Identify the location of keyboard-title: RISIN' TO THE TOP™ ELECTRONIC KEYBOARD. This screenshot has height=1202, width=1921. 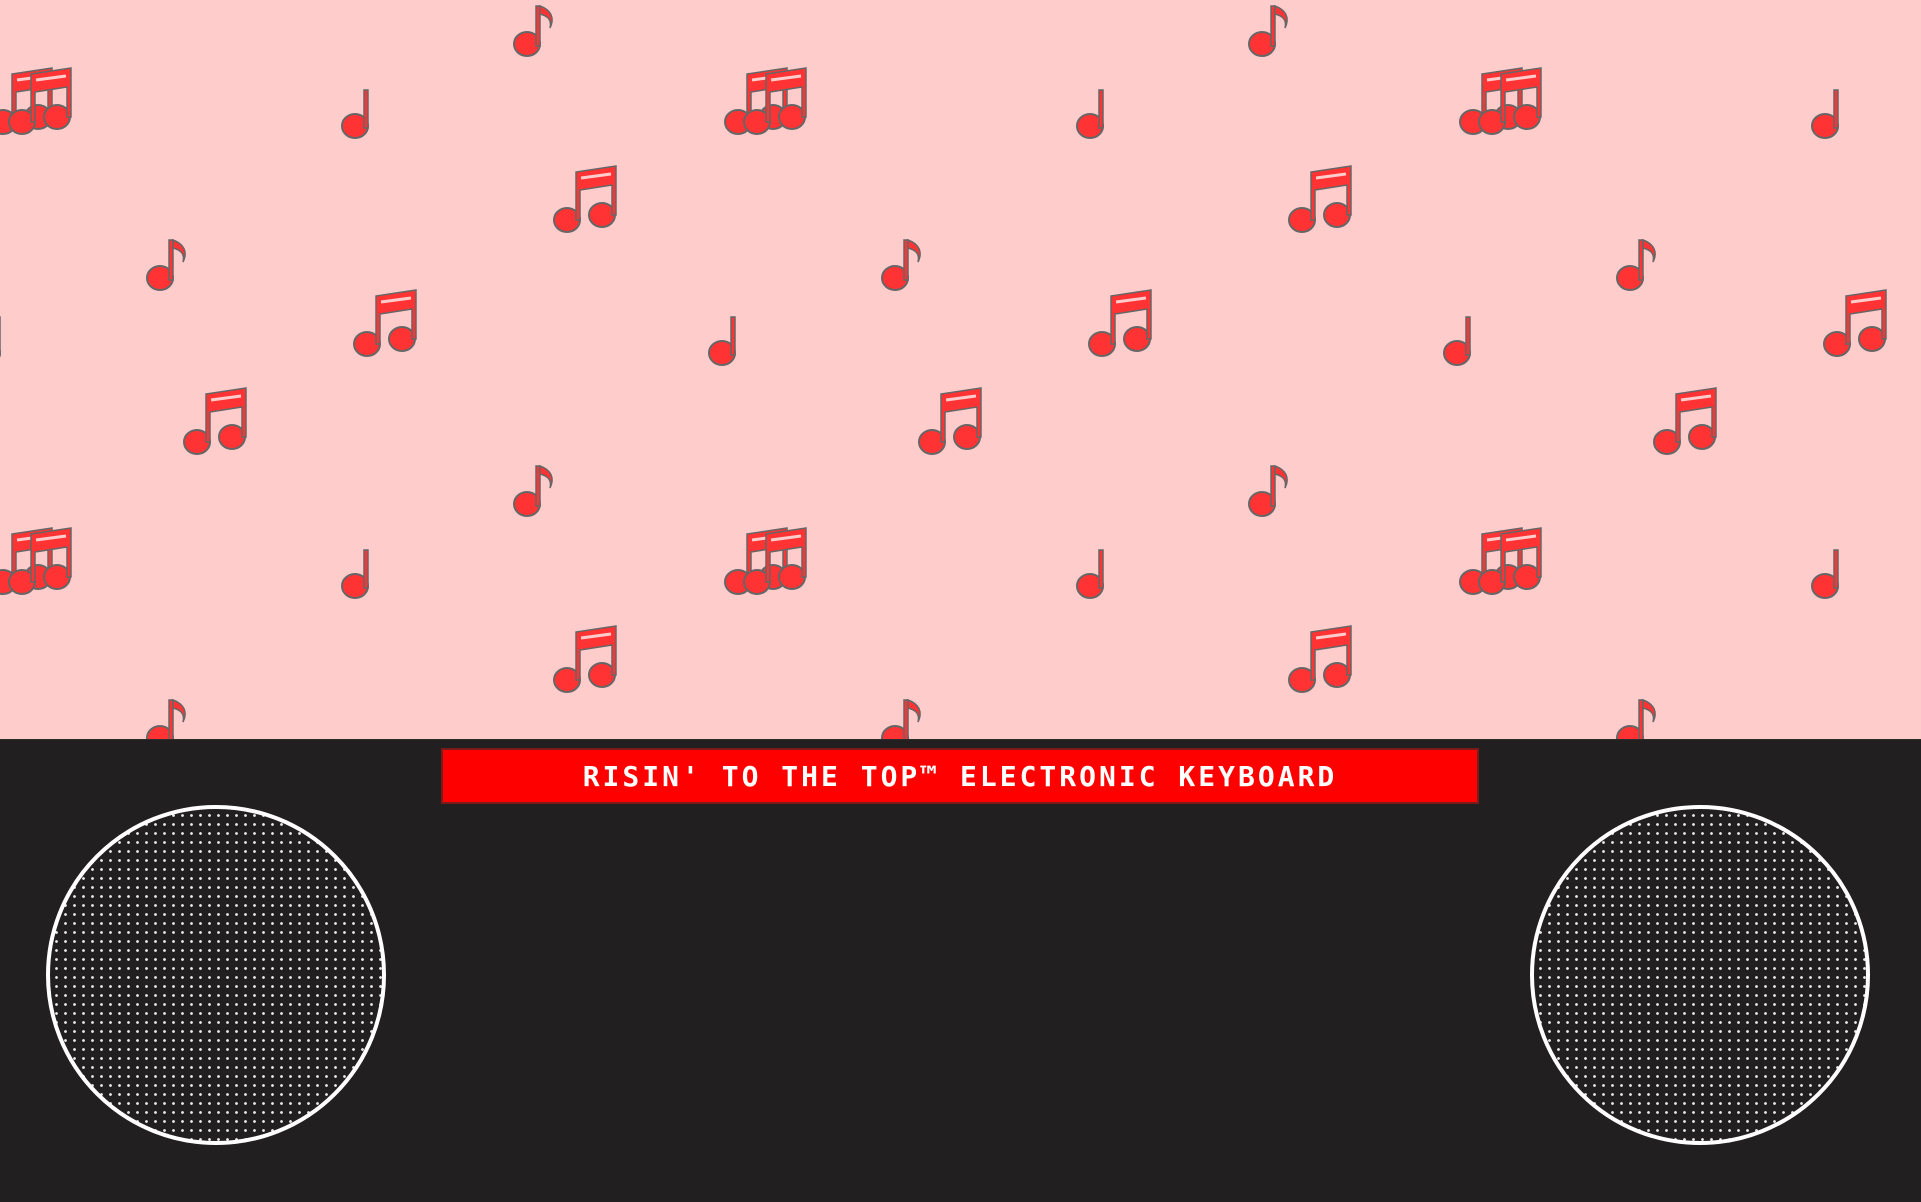
(960, 776).